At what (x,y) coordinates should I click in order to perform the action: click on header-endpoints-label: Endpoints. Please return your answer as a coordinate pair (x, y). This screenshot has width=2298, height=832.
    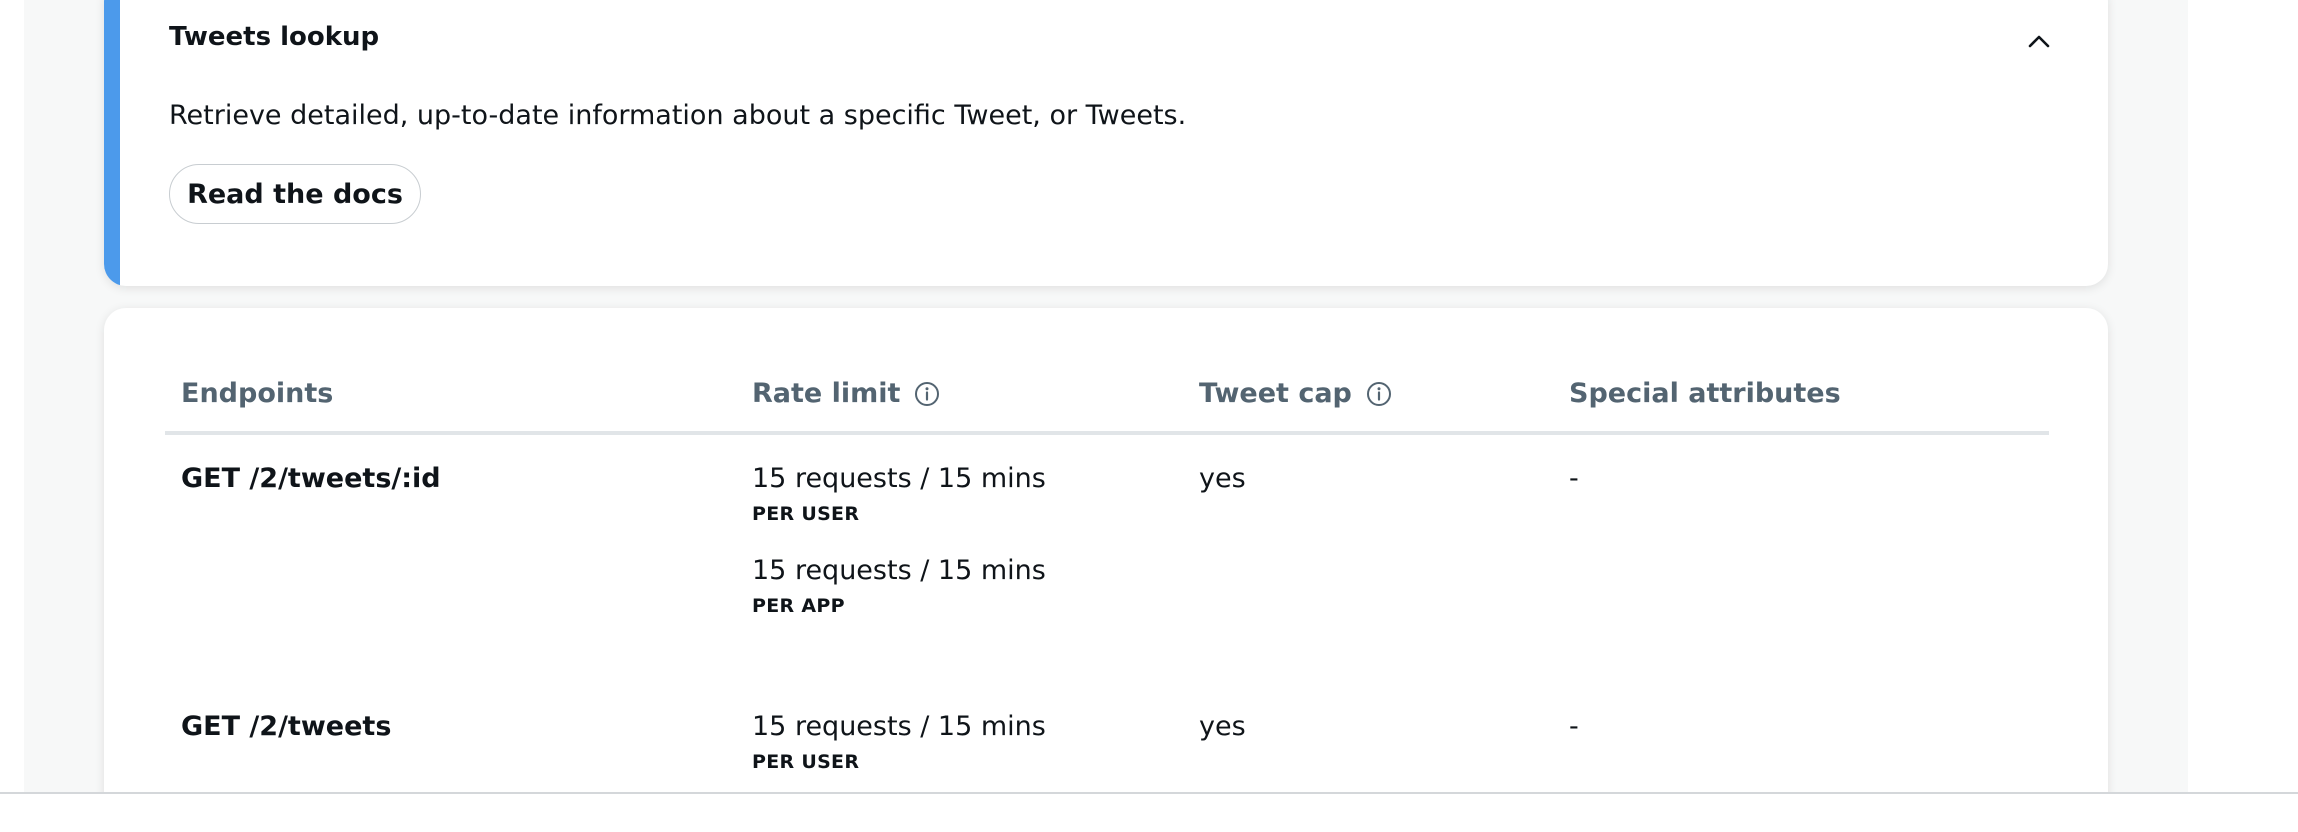
    Looking at the image, I should click on (257, 393).